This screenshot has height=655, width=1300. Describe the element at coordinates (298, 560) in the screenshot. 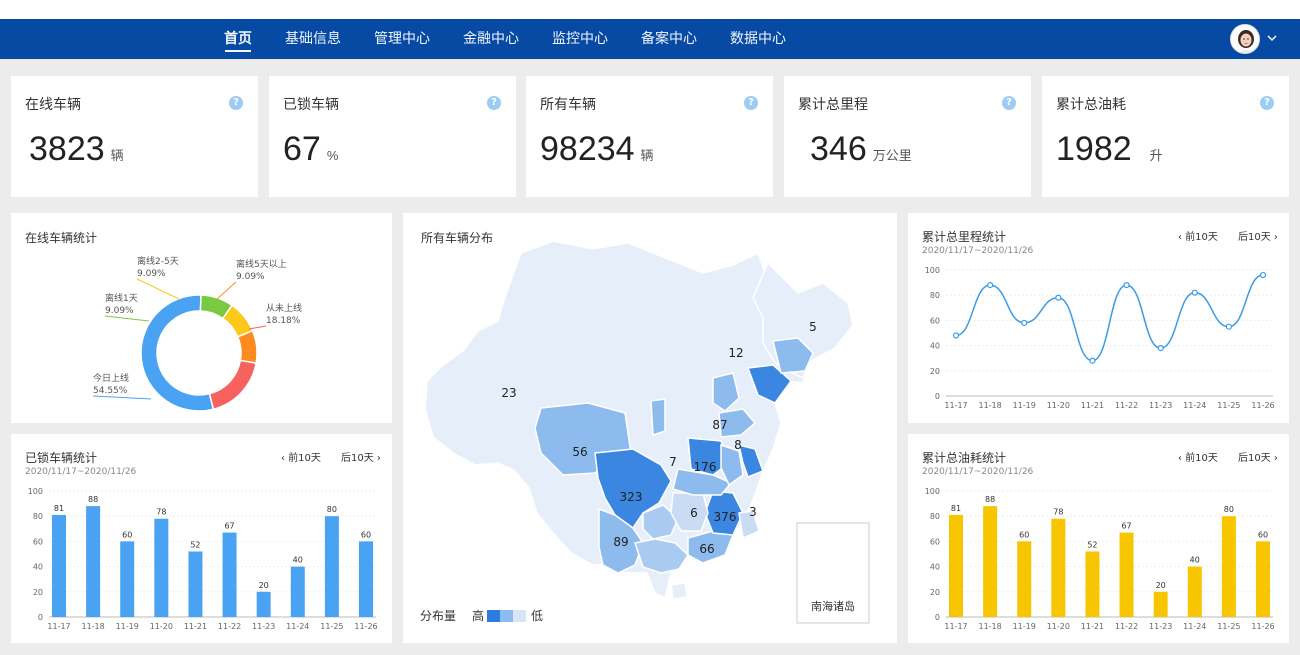

I see `bar-value-label: 40` at that location.